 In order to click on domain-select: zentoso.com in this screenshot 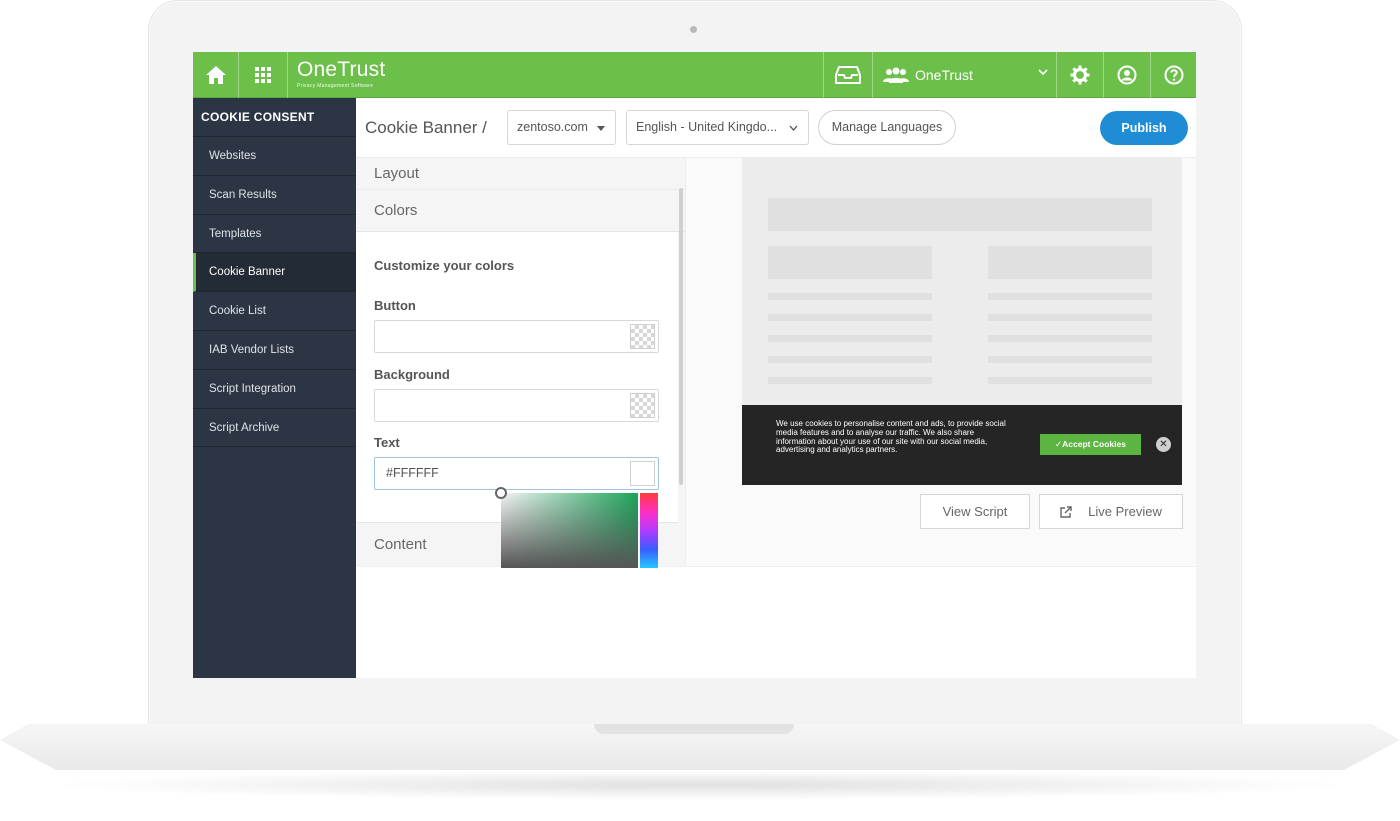, I will do `click(561, 127)`.